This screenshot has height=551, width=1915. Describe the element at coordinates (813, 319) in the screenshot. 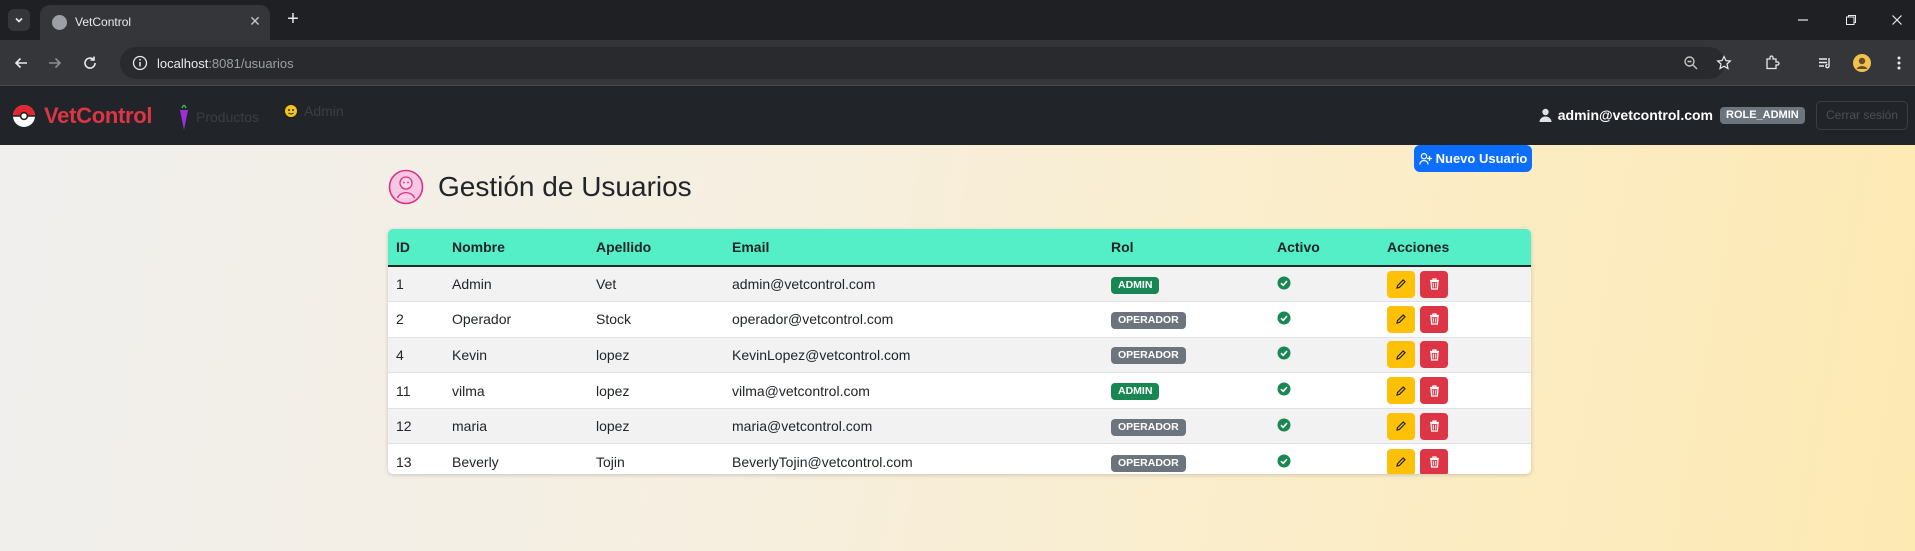

I see `cell-email: operador@vetcontrol.com` at that location.